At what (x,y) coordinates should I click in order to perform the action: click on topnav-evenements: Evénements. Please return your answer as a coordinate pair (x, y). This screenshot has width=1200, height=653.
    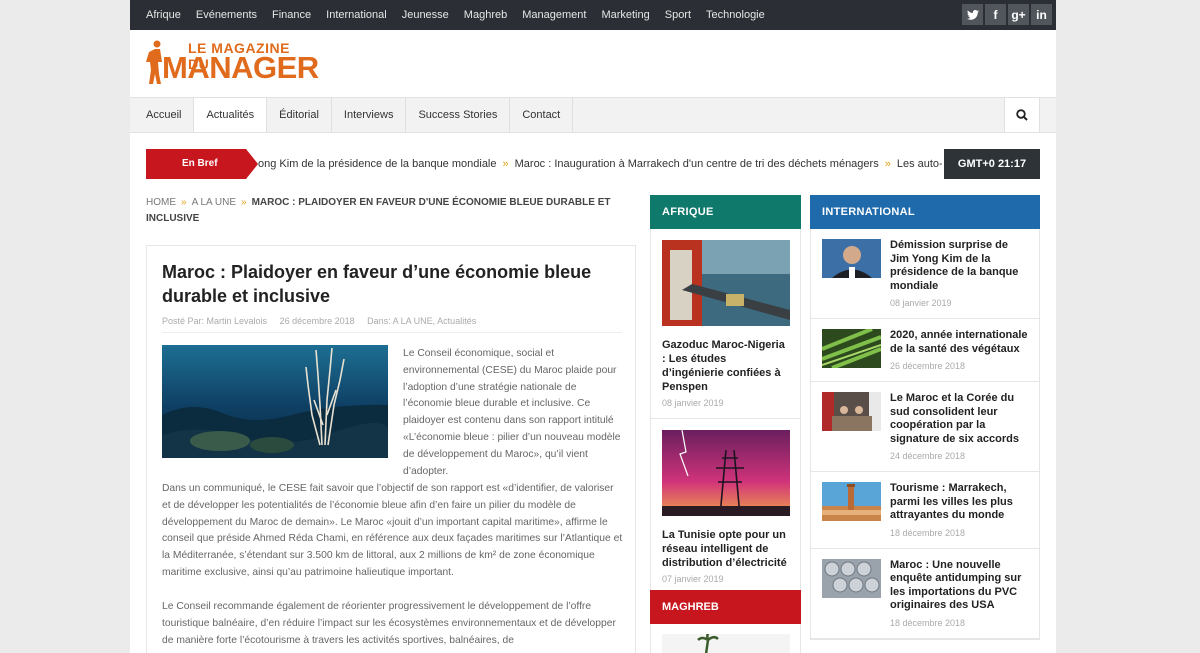
    Looking at the image, I should click on (226, 15).